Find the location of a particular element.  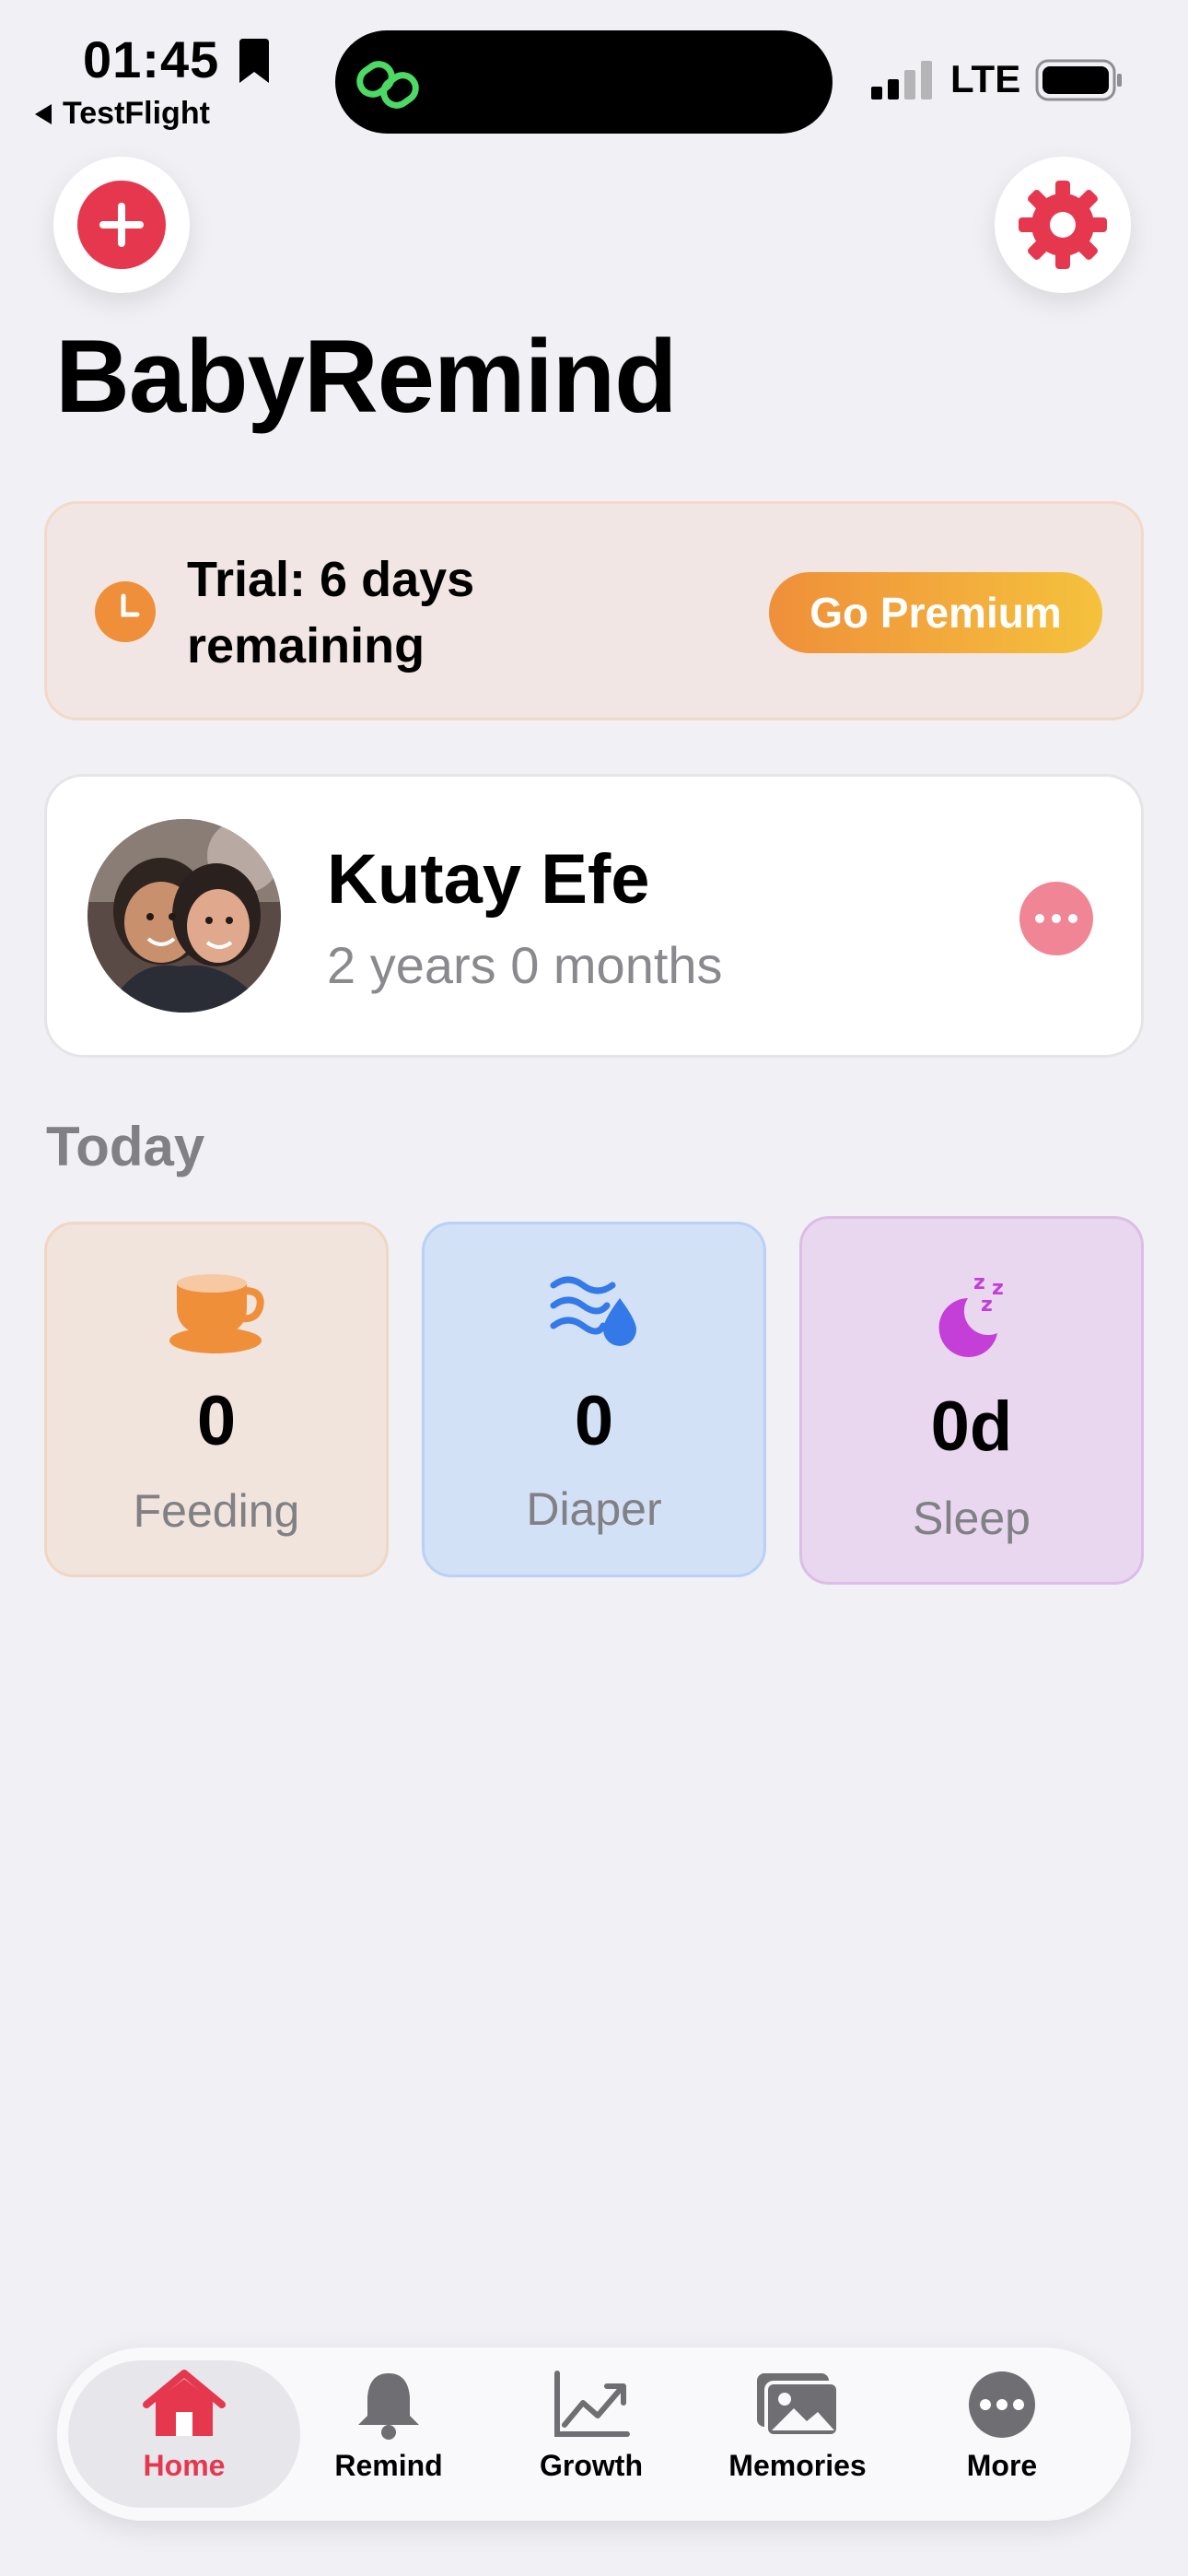

diaper-card: 0 Diaper is located at coordinates (594, 1399).